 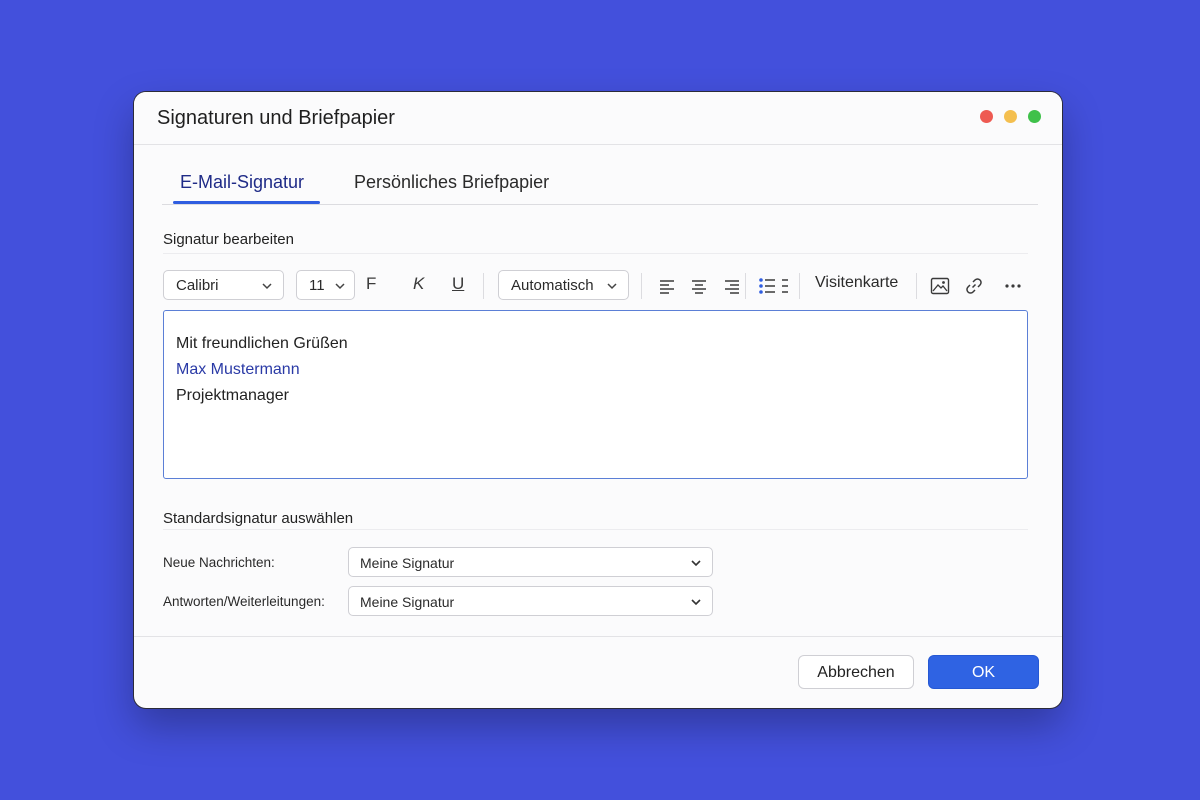 What do you see at coordinates (244, 601) in the screenshot?
I see `replies-forwards-label: Antworten/Weiterleitungen:` at bounding box center [244, 601].